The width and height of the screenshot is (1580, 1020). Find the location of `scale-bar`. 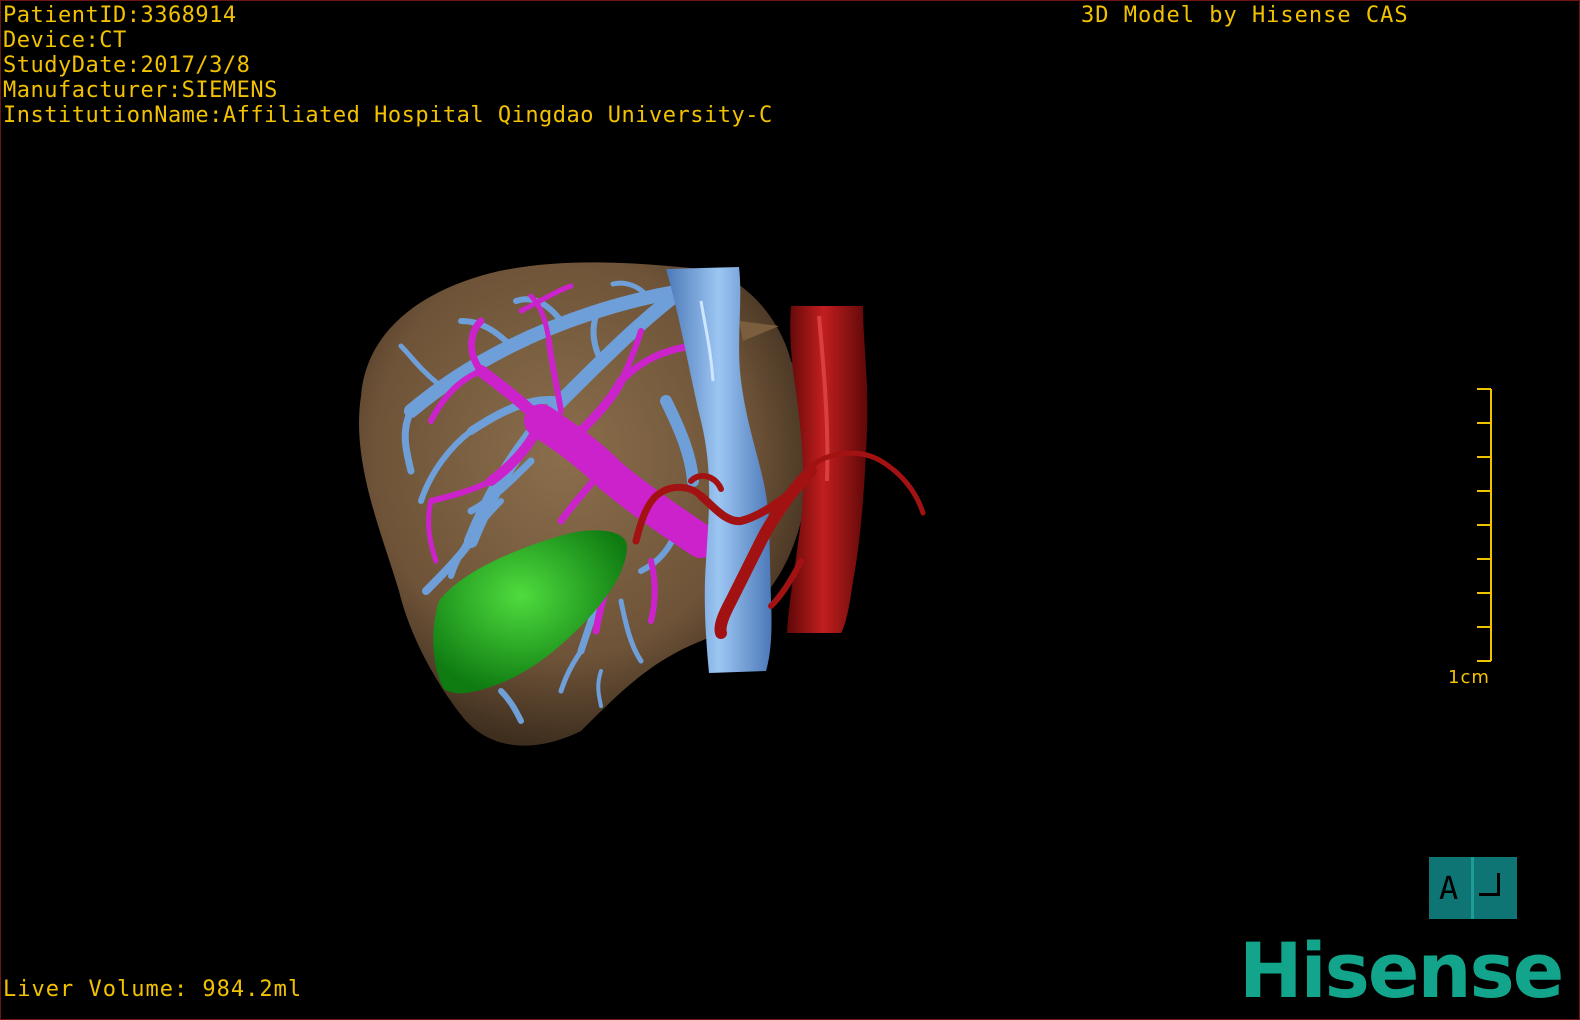

scale-bar is located at coordinates (1484, 525).